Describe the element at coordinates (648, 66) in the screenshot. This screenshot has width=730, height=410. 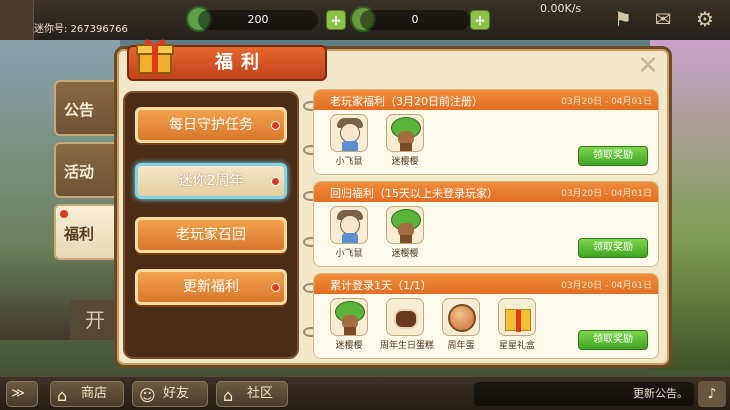
I see `close-button: ✕` at that location.